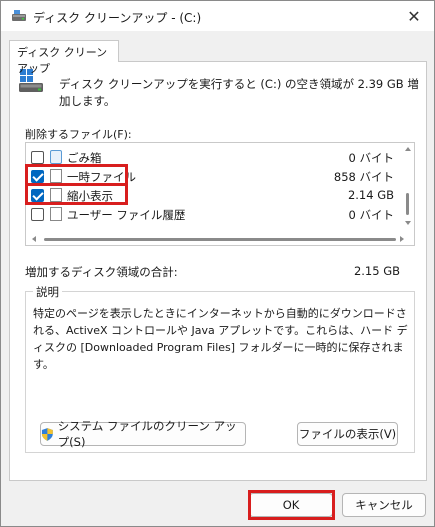 The height and width of the screenshot is (527, 435). What do you see at coordinates (37, 214) in the screenshot?
I see `checkbox-user-file-history` at bounding box center [37, 214].